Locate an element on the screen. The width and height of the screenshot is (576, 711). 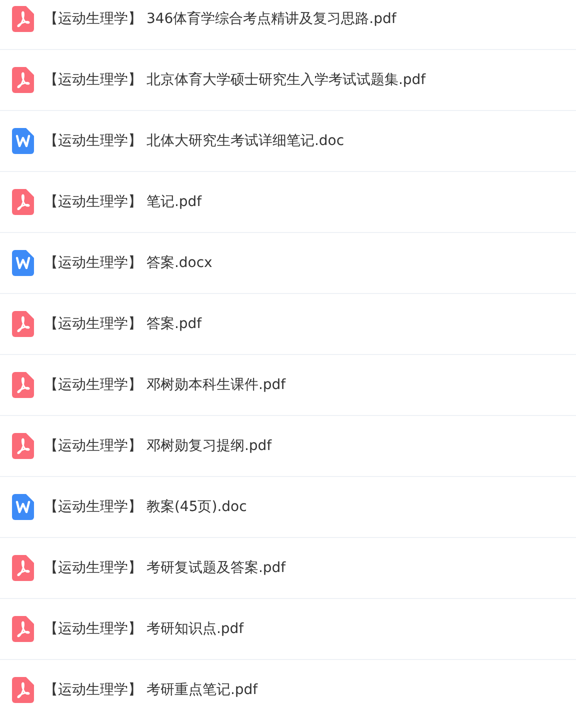
file-name: 【运动生理学】 考研重点笔记.pdf is located at coordinates (151, 690).